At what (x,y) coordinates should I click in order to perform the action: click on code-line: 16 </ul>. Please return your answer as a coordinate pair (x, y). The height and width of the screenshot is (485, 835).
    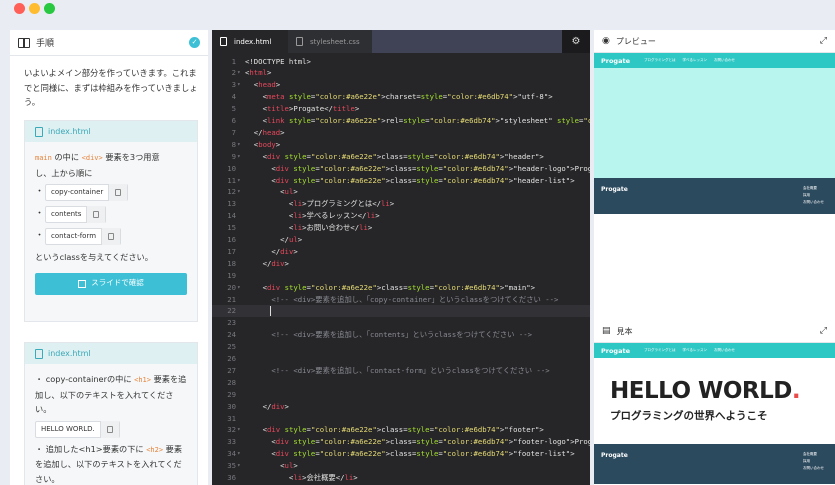
    Looking at the image, I should click on (401, 240).